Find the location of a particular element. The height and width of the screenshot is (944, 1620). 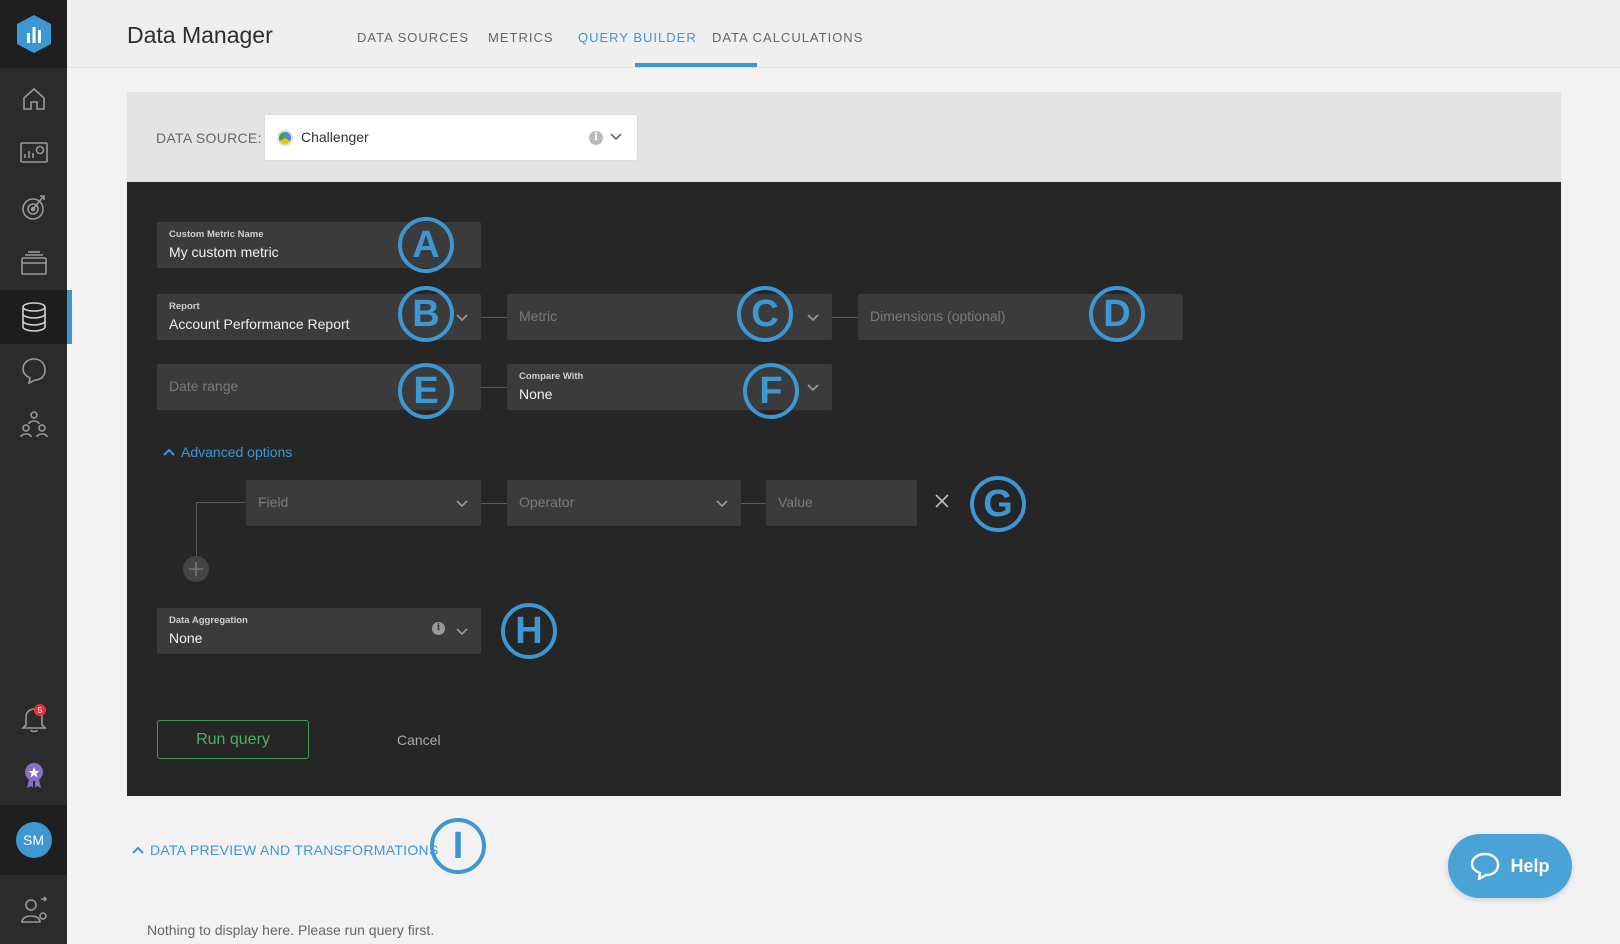

field-value: Account Performance Report is located at coordinates (259, 324).